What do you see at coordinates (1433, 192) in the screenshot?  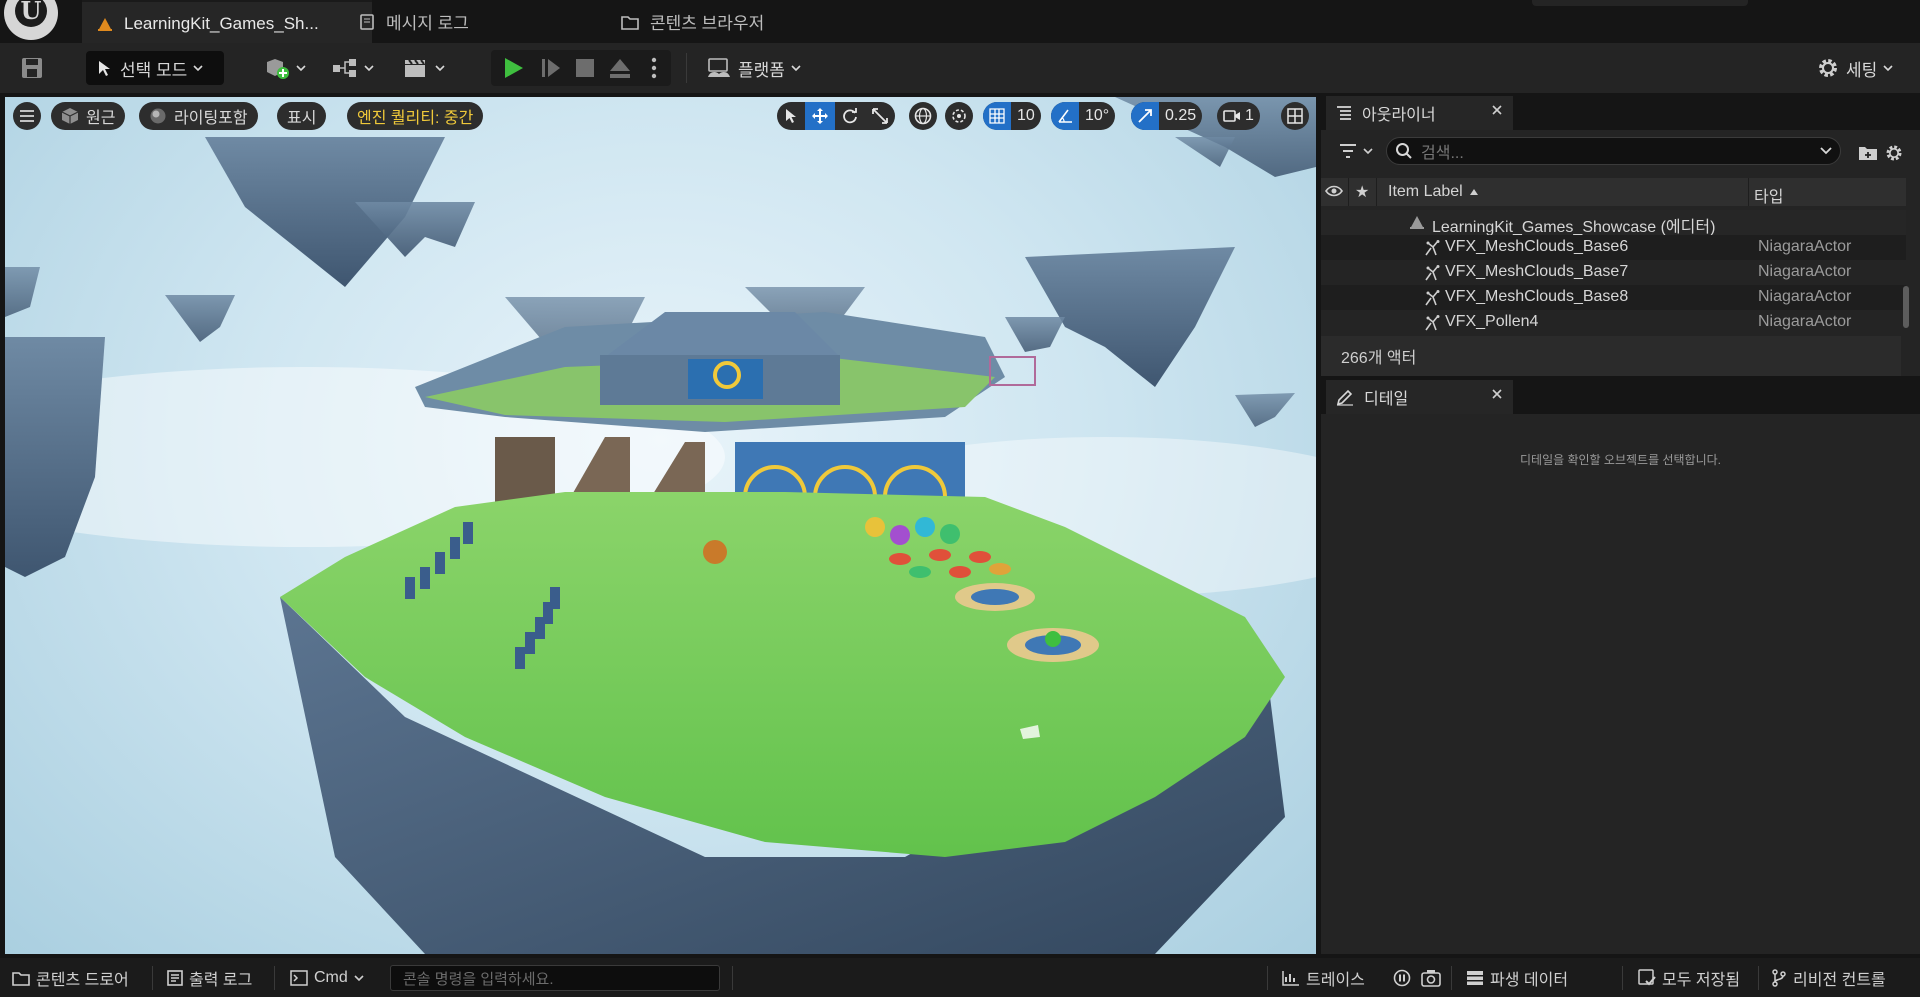 I see `item-label-column: Item Label` at bounding box center [1433, 192].